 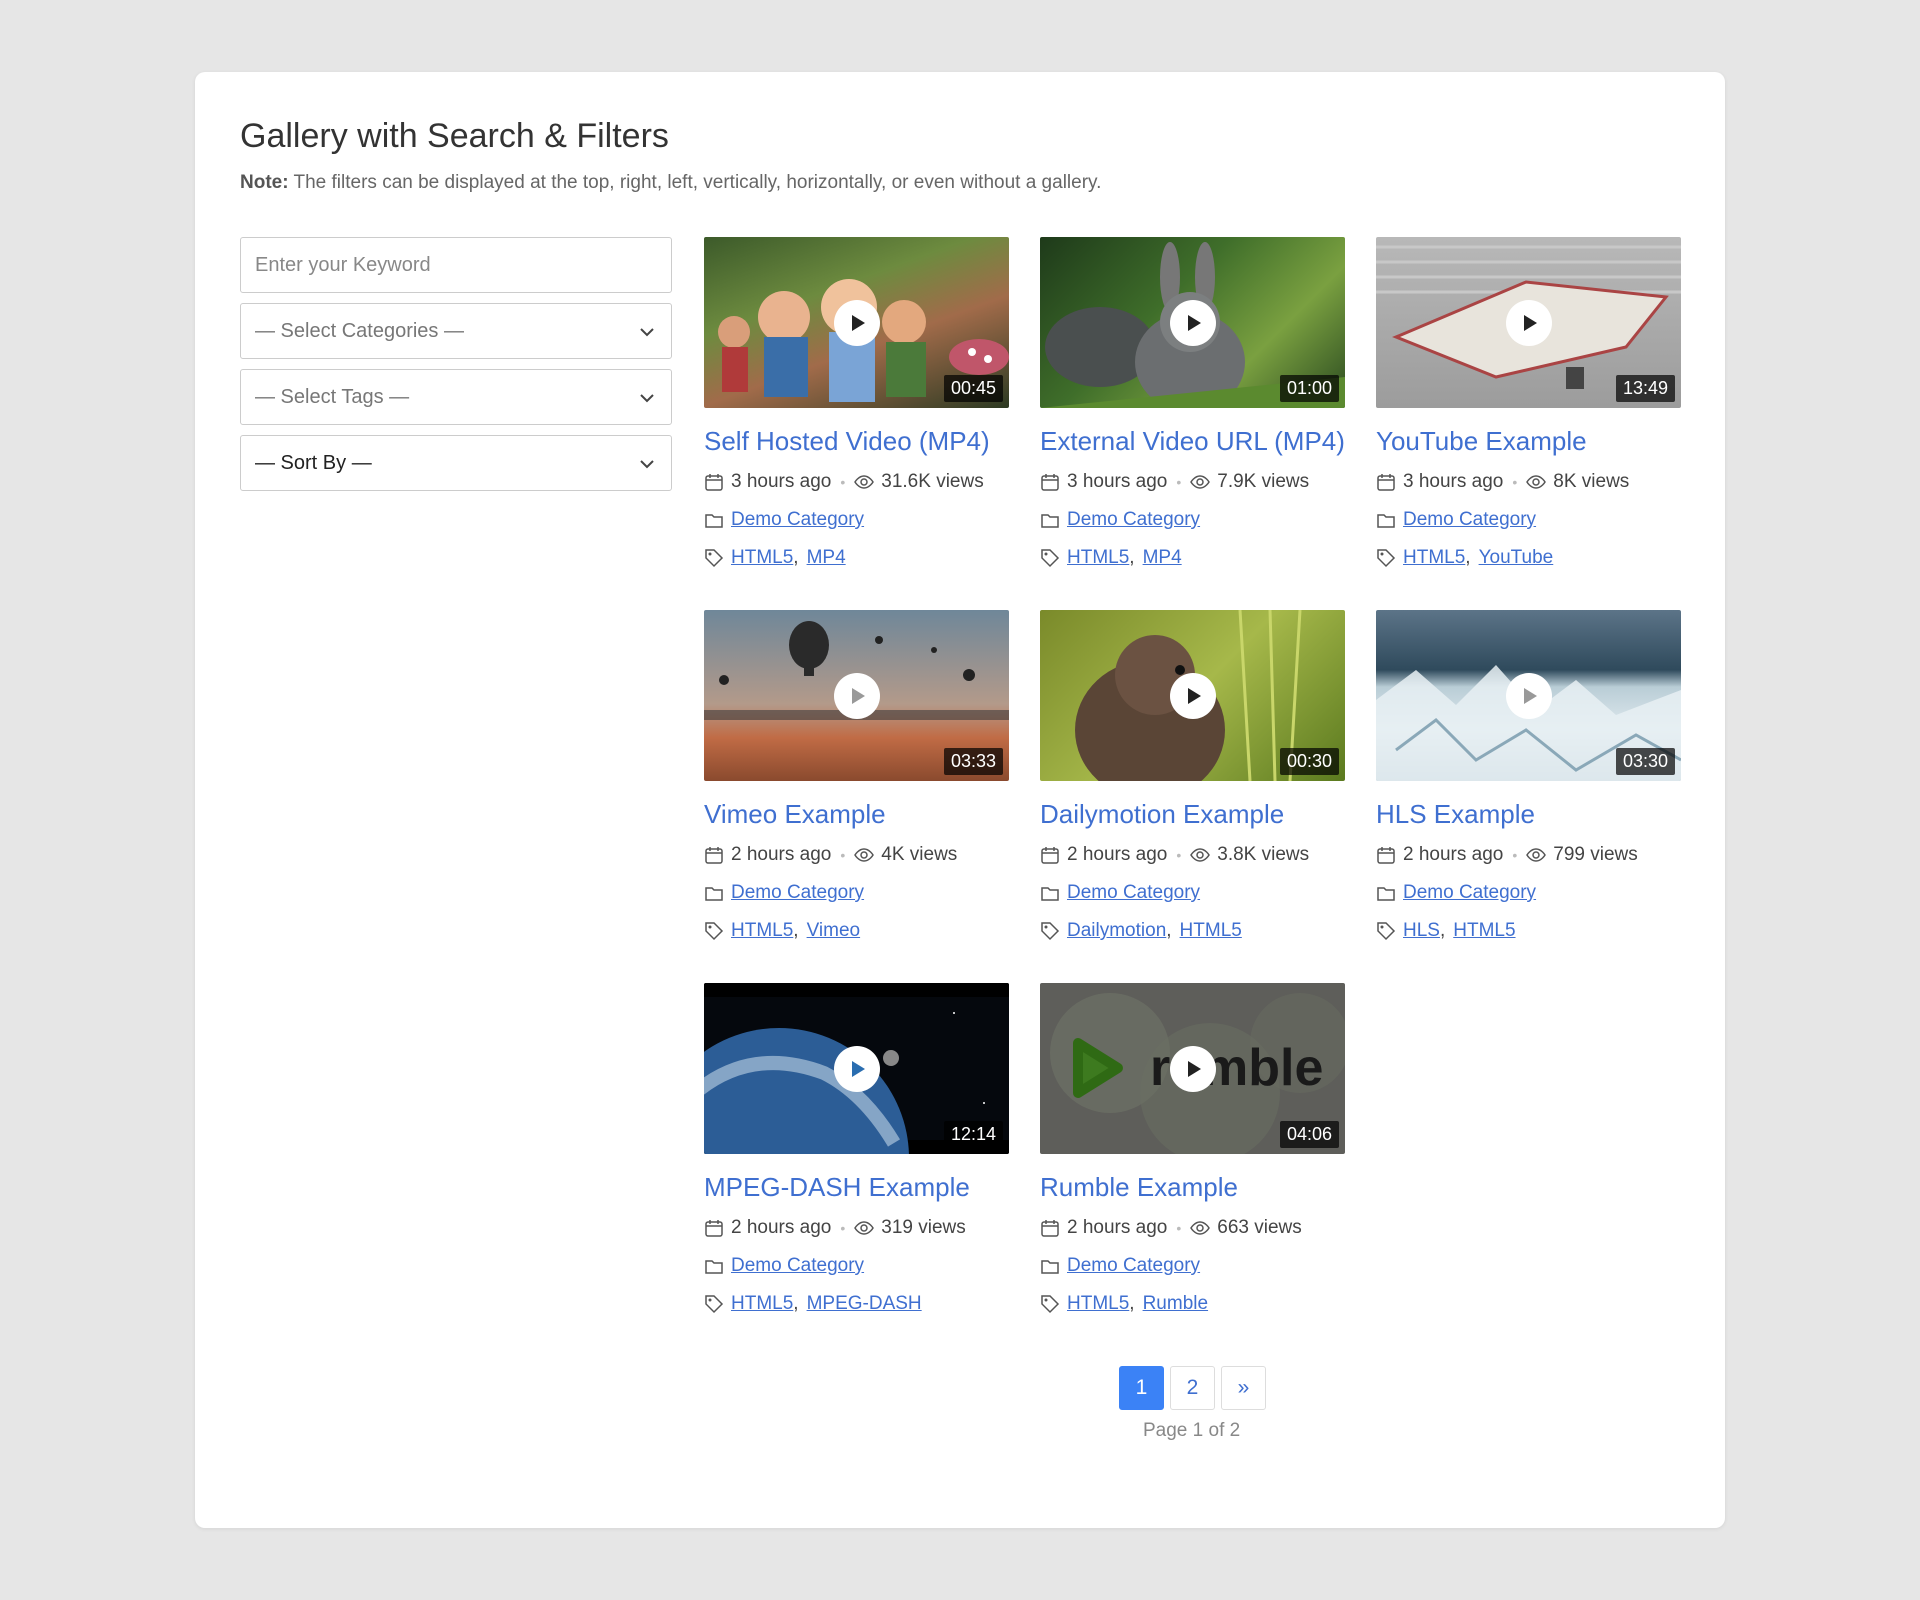 I want to click on video-title-link: Rumble Example, so click(x=1192, y=1187).